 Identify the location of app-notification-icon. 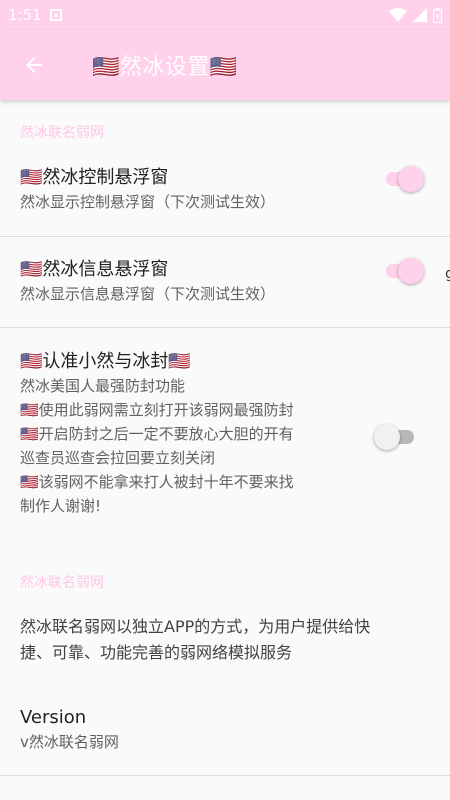
(55, 15).